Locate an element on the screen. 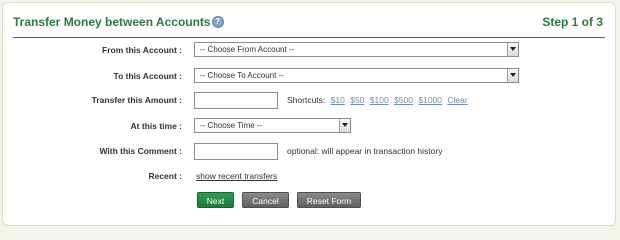 This screenshot has width=620, height=240. shortcut-100: $100 is located at coordinates (379, 100).